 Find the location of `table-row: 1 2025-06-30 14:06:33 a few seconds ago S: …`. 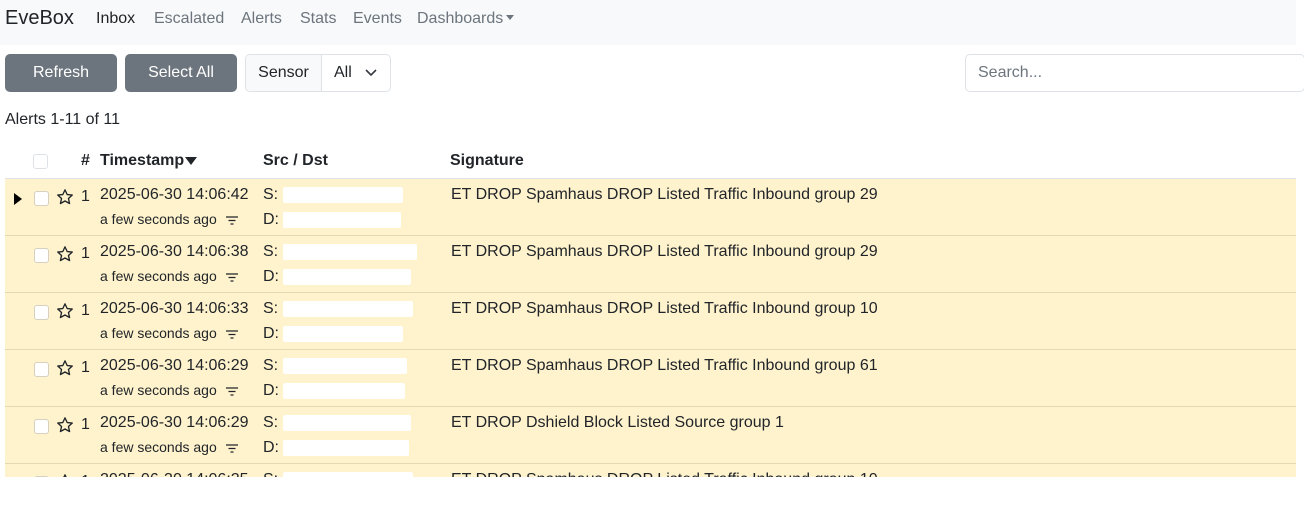

table-row: 1 2025-06-30 14:06:33 a few seconds ago S: … is located at coordinates (650, 321).